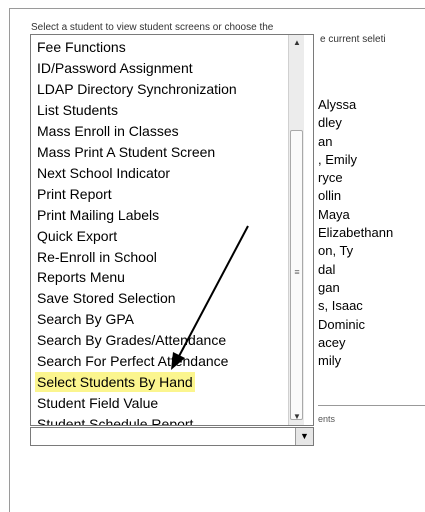  I want to click on annotation-arrow-icon, so click(210, 297).